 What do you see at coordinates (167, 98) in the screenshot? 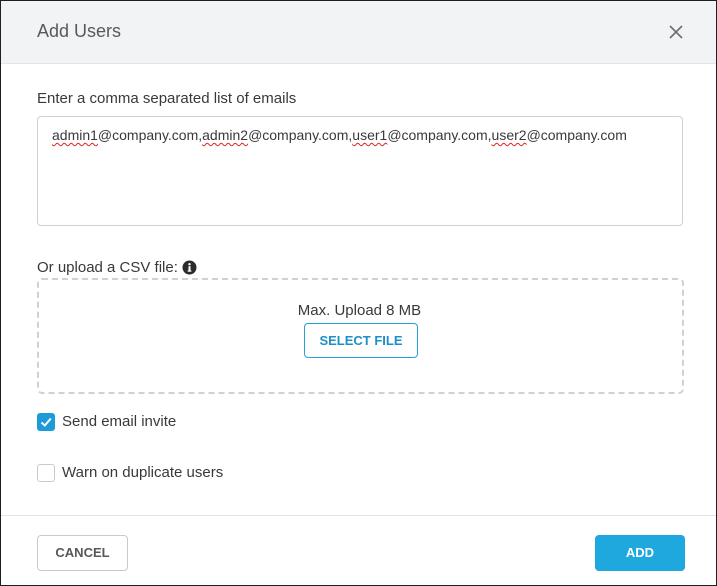
I see `emails-label: Enter a comma separated list of emails` at bounding box center [167, 98].